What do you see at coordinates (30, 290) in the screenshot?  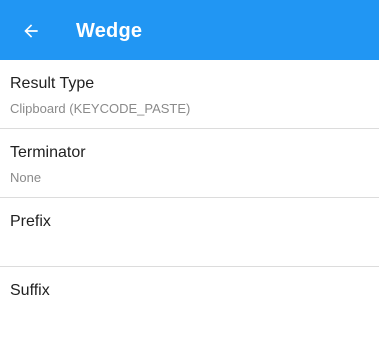 I see `preference-title: Suffix` at bounding box center [30, 290].